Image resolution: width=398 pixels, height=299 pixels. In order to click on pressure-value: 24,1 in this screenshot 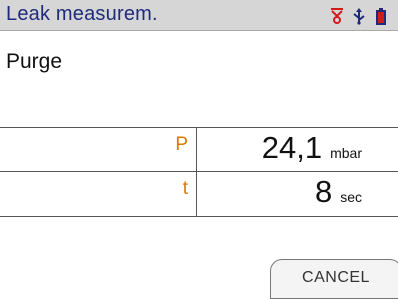, I will do `click(292, 147)`.